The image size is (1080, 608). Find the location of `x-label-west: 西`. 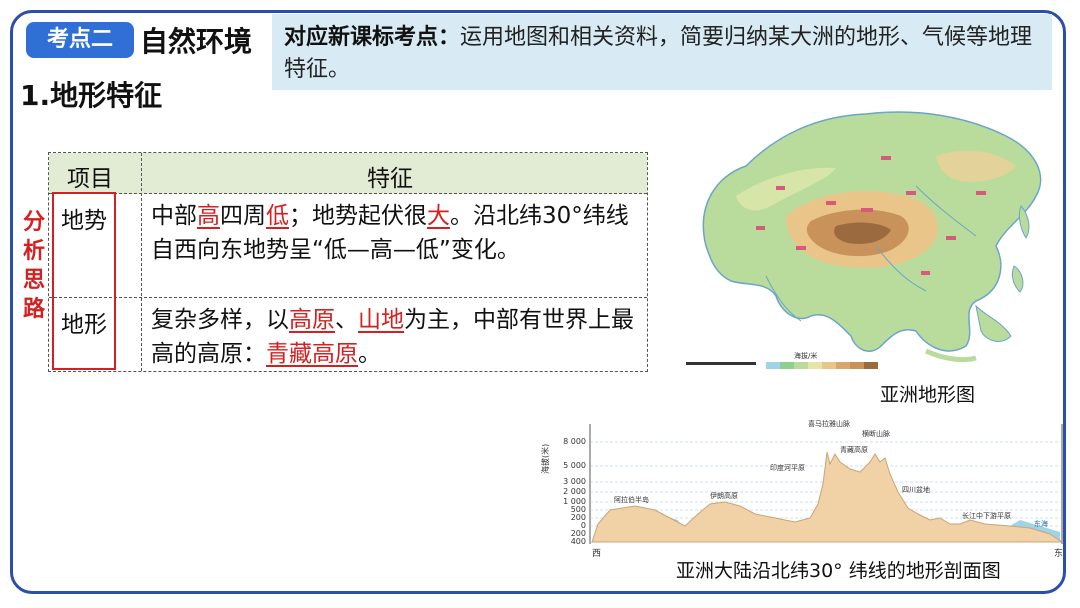

x-label-west: 西 is located at coordinates (596, 553).